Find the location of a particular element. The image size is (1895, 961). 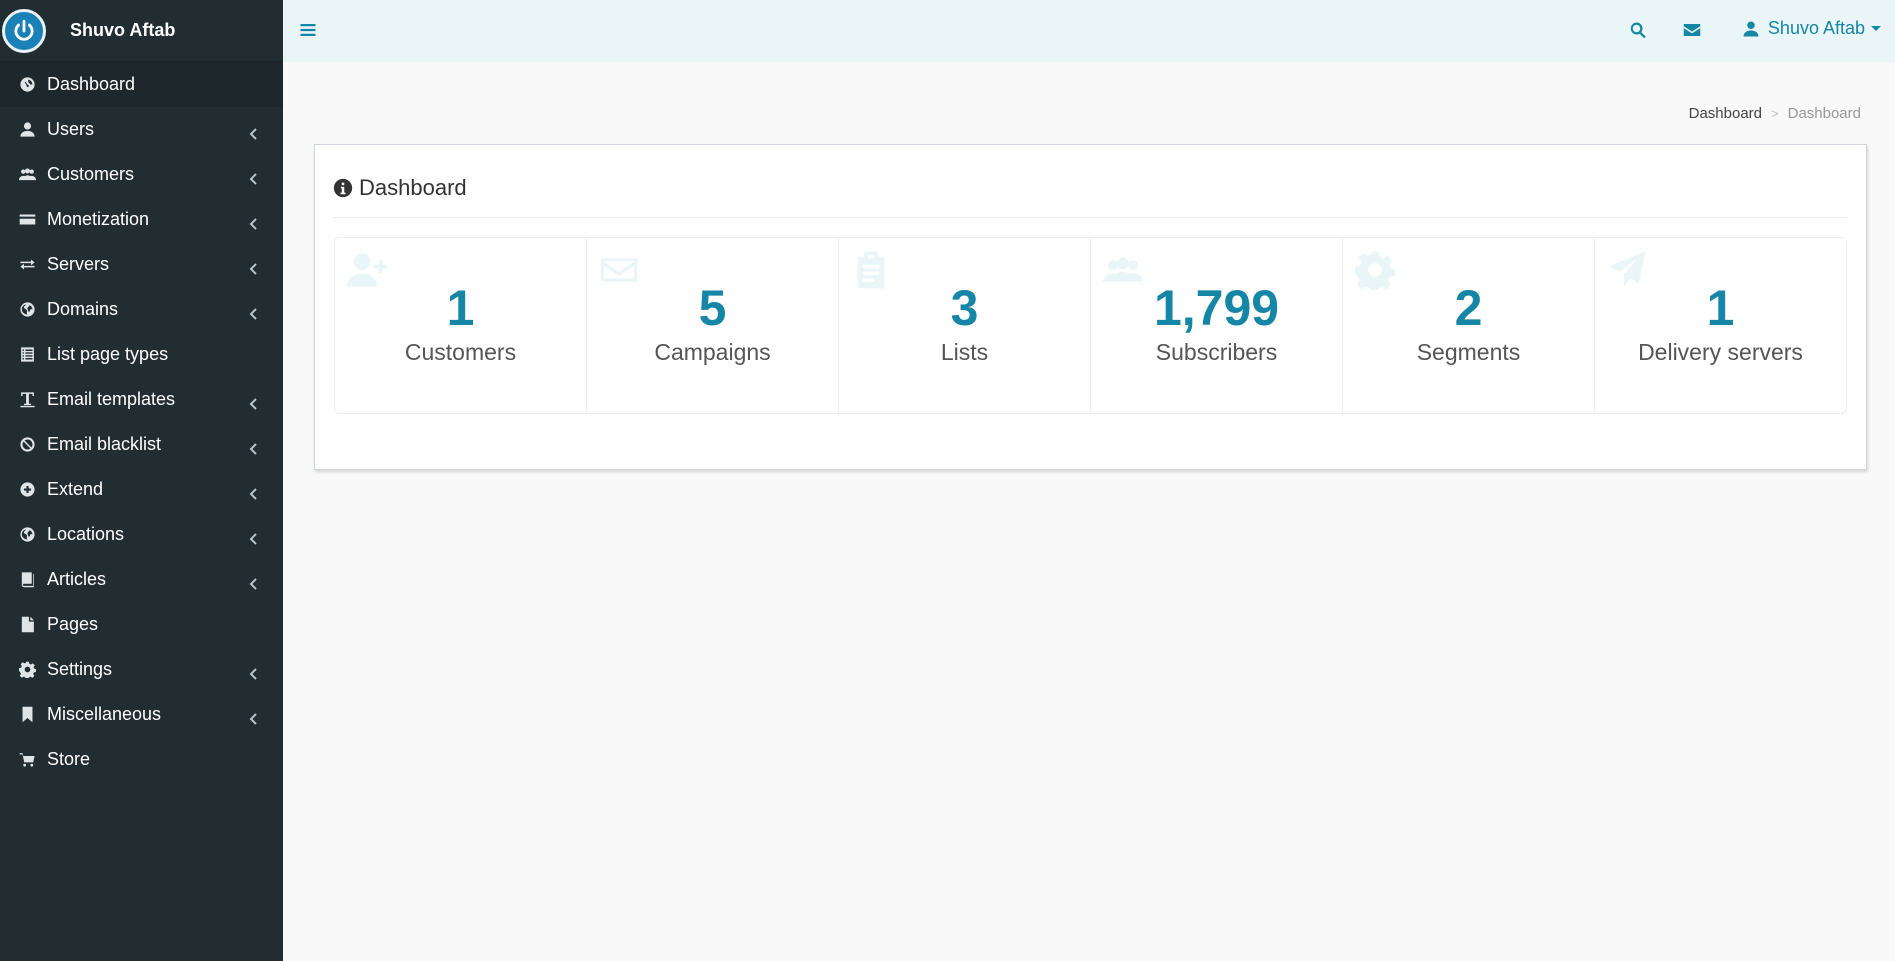

stat-delivery-servers: 1 Delivery servers is located at coordinates (1720, 325).